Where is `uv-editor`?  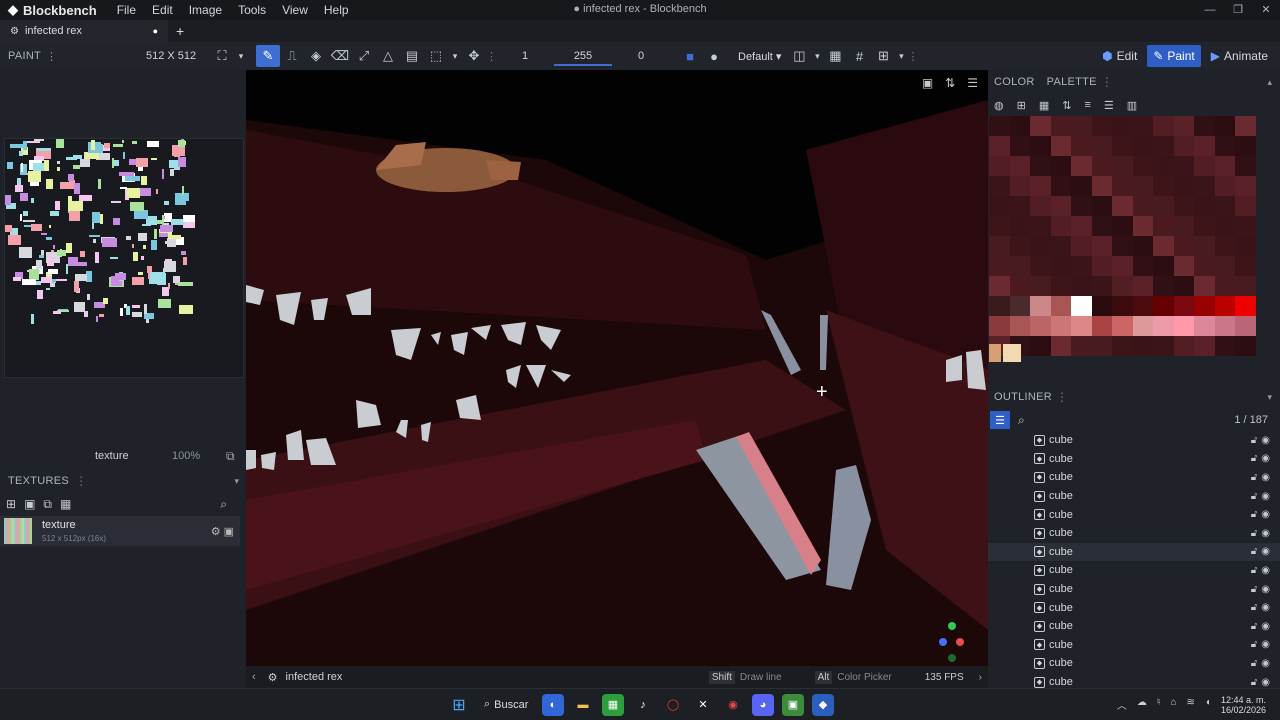
uv-editor is located at coordinates (124, 258).